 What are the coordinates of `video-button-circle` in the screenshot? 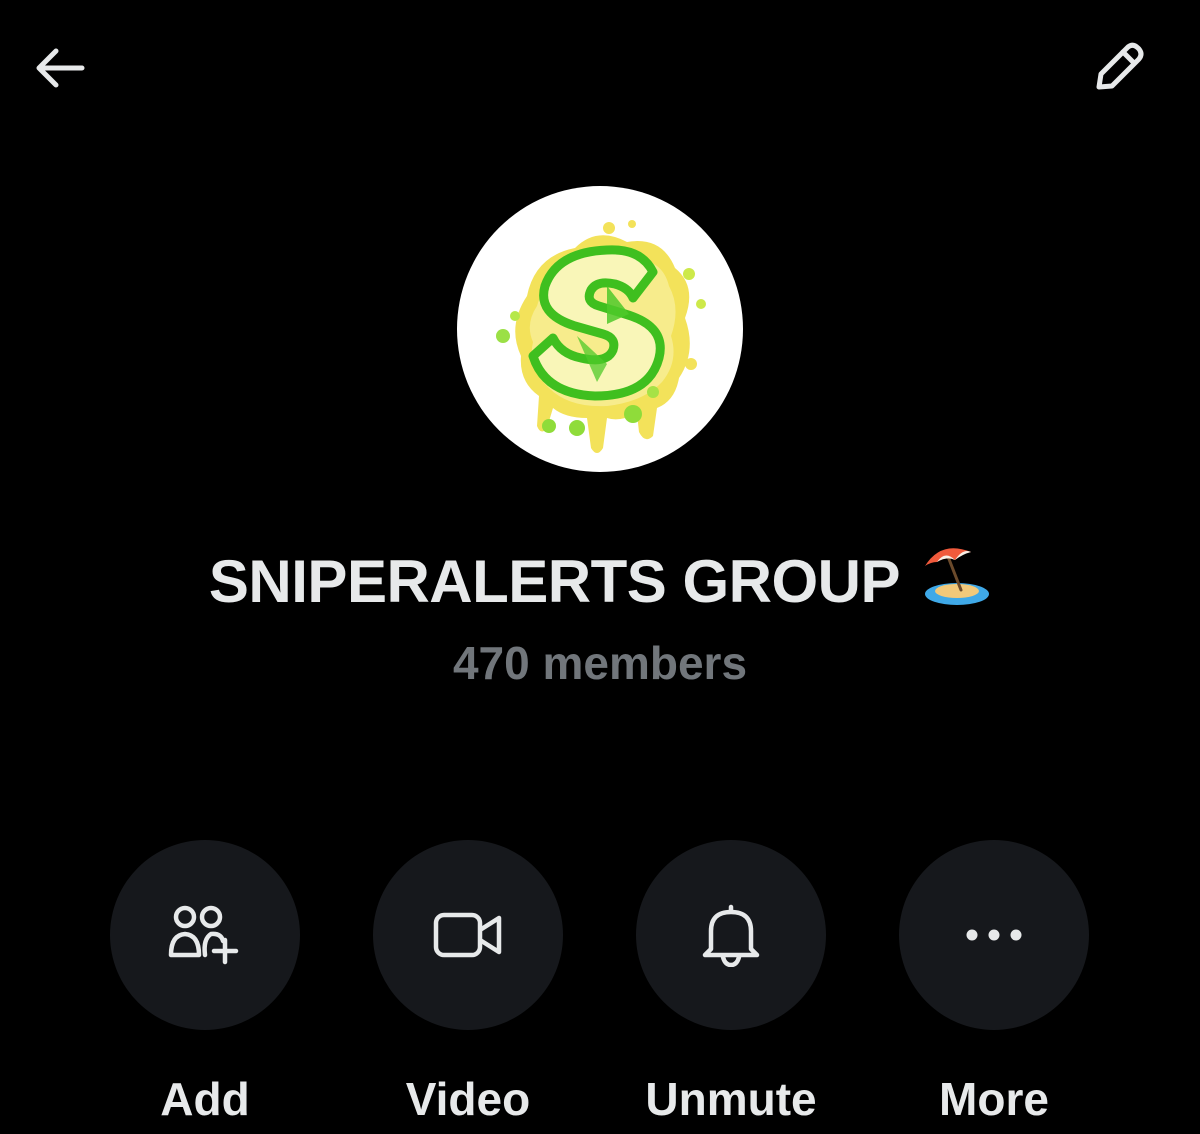 It's located at (468, 935).